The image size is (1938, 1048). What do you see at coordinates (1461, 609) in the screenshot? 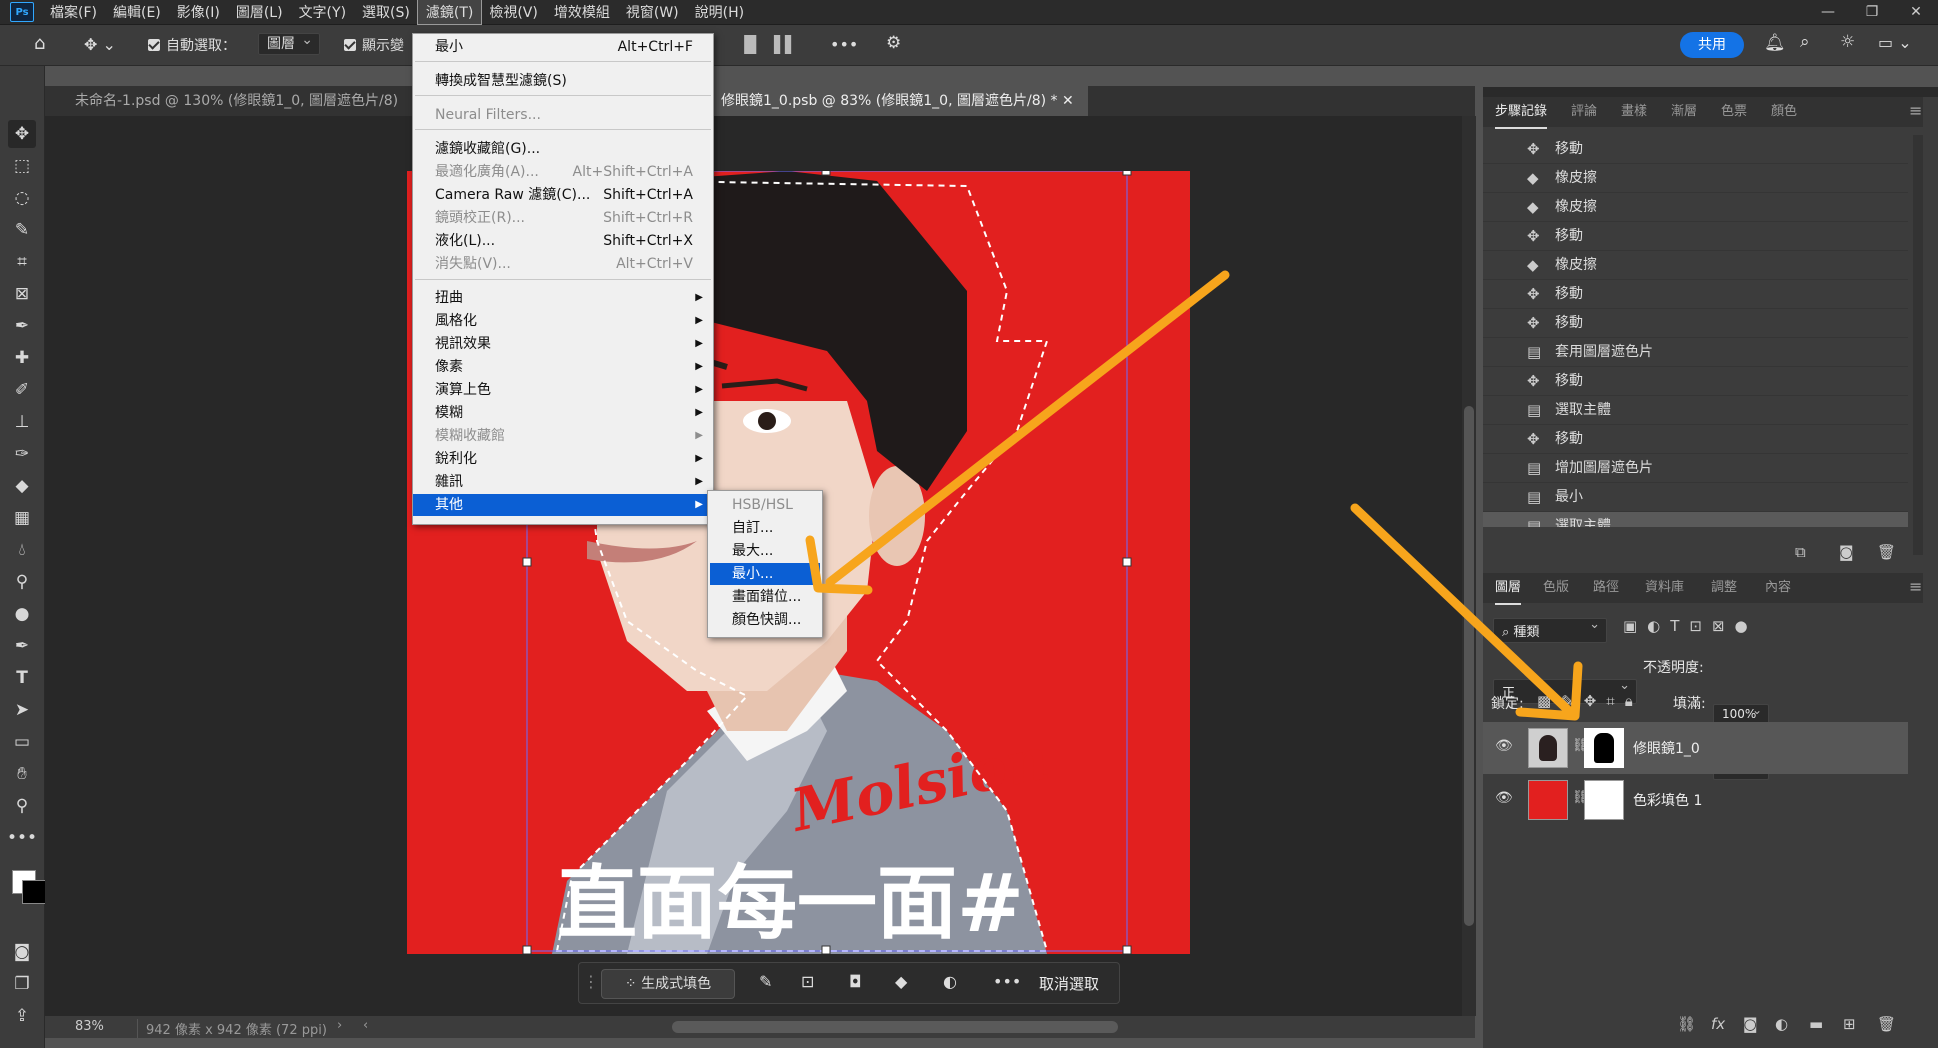
I see `arrow-to-layer` at bounding box center [1461, 609].